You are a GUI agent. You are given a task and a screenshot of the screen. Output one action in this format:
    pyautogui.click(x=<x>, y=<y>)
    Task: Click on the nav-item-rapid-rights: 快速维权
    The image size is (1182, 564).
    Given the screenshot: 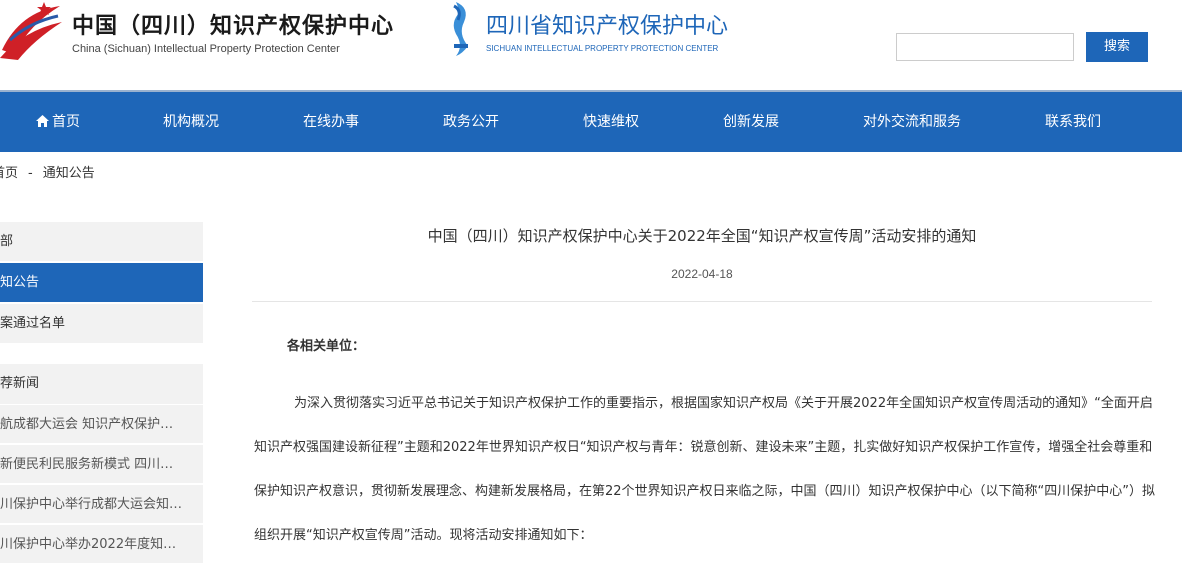 What is the action you would take?
    pyautogui.click(x=611, y=122)
    